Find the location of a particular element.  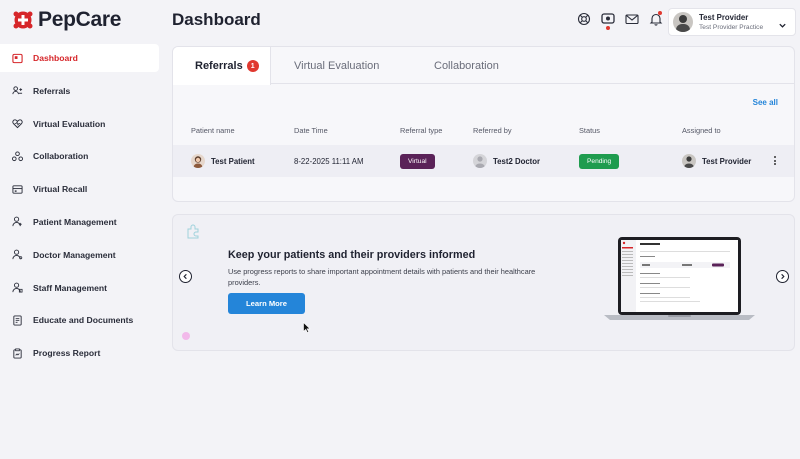

column-header: Referred by is located at coordinates (492, 130).